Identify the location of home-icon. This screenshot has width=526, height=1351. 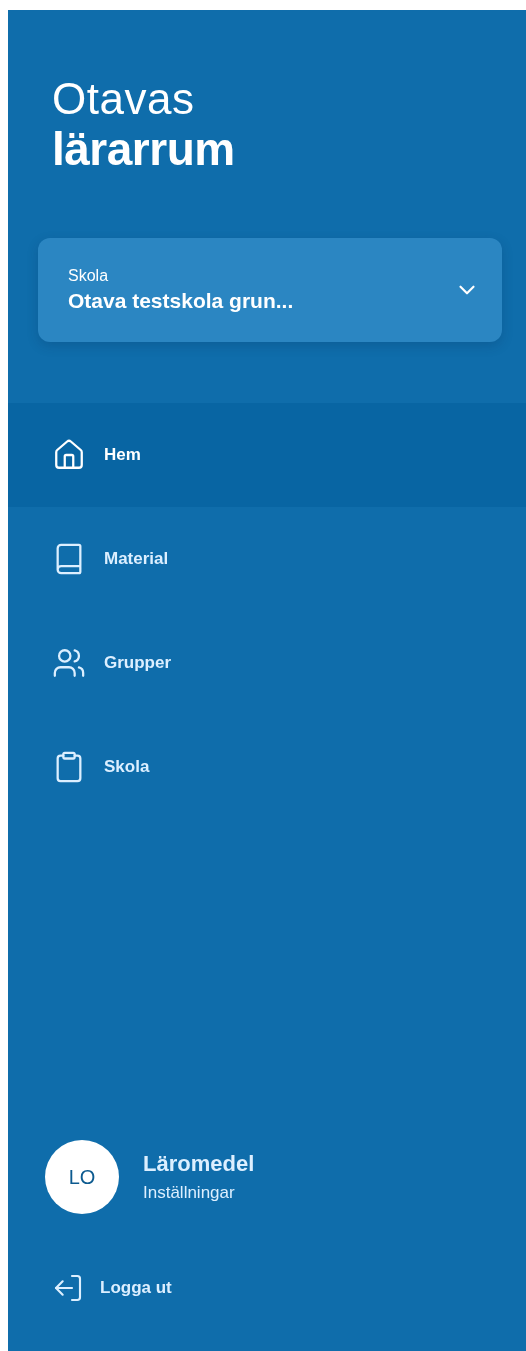
(69, 455).